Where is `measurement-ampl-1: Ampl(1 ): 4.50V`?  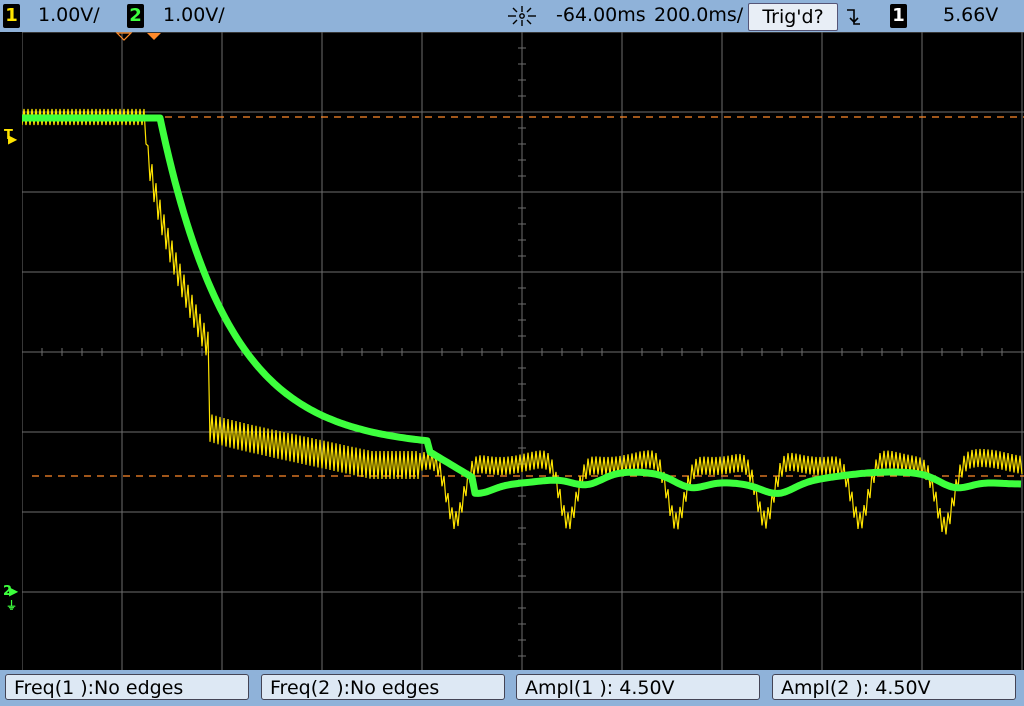 measurement-ampl-1: Ampl(1 ): 4.50V is located at coordinates (638, 687).